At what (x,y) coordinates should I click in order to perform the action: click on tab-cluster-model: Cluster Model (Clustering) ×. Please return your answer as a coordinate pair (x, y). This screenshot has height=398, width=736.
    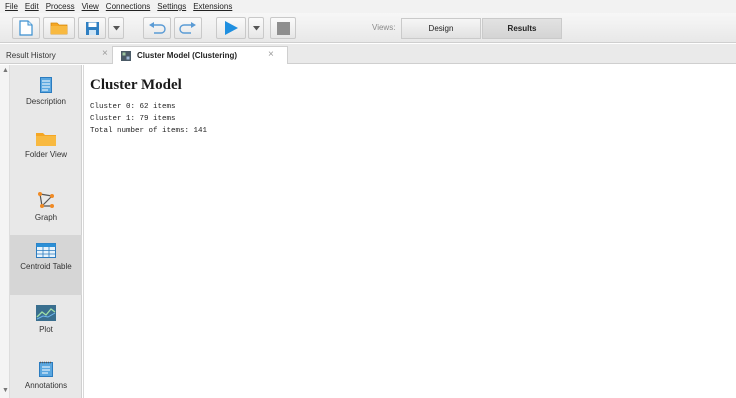
    Looking at the image, I should click on (200, 55).